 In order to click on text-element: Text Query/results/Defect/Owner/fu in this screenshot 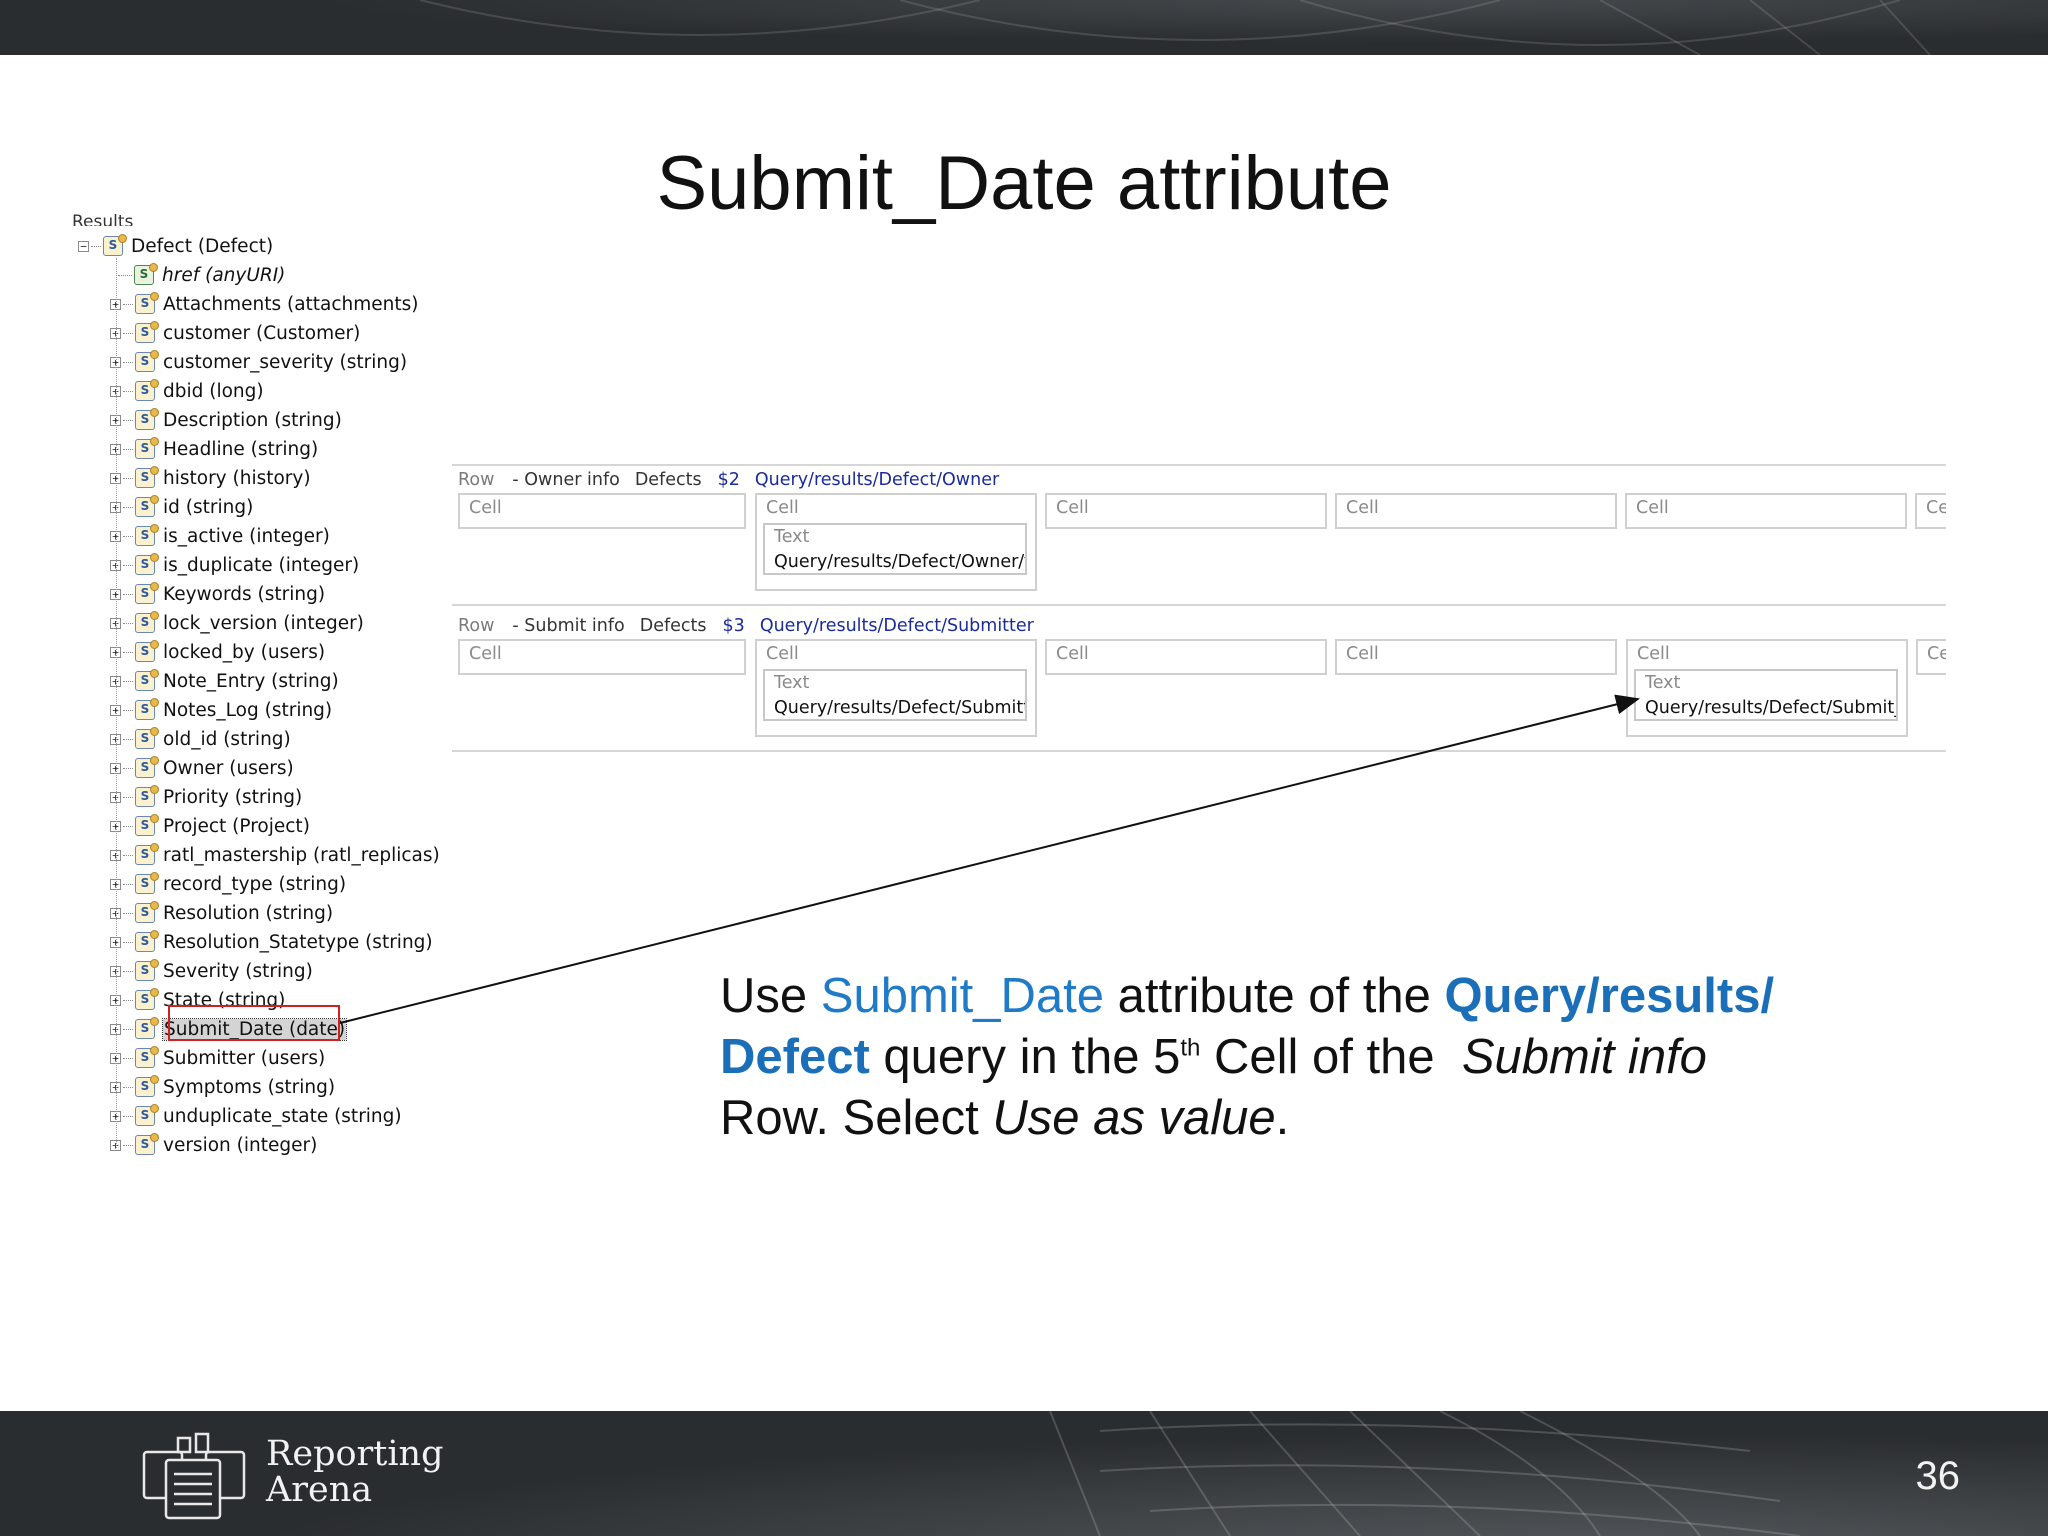, I will do `click(895, 549)`.